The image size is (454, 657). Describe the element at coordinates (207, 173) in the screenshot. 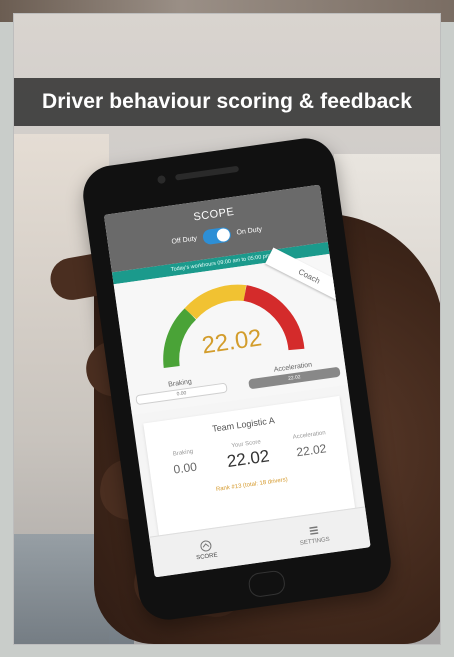

I see `speaker-grille` at that location.